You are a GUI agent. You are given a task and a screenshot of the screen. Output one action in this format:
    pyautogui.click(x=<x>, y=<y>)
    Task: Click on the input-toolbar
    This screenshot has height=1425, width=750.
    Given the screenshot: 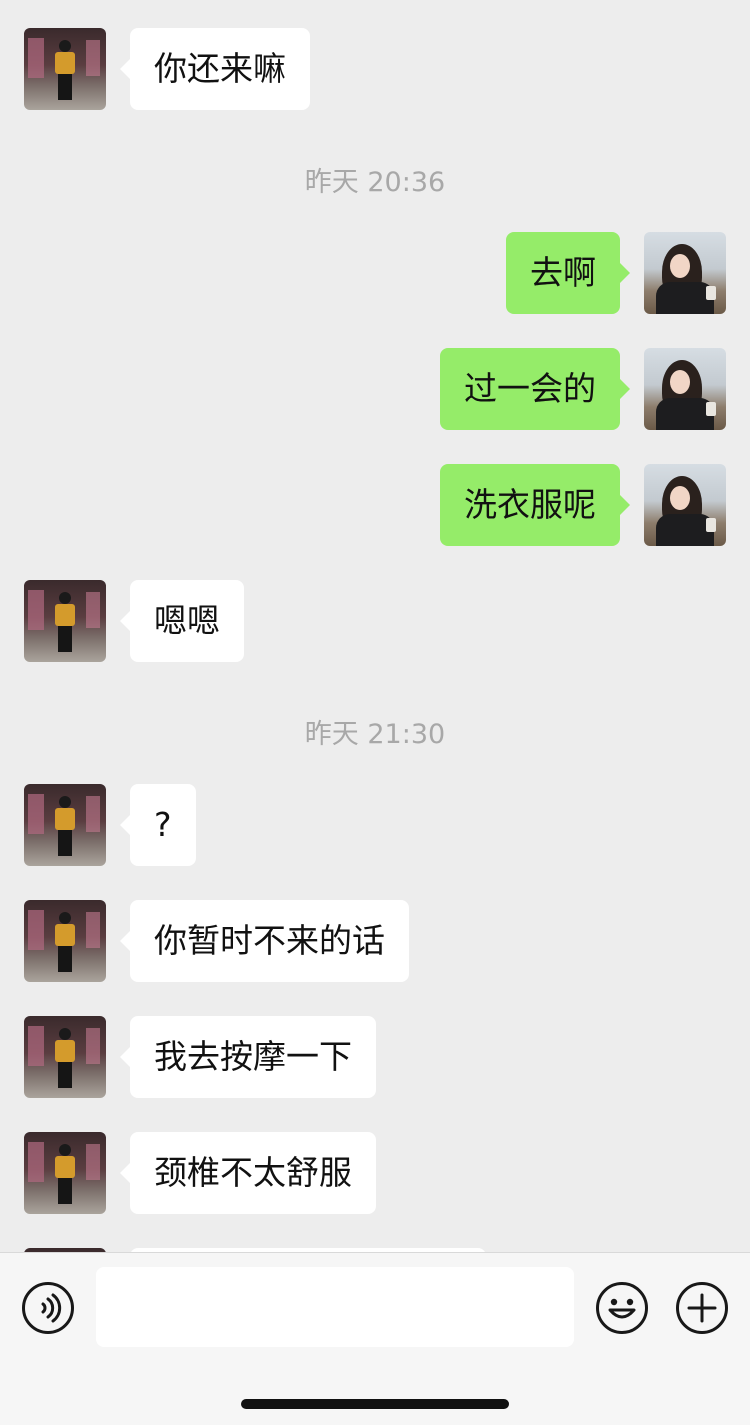 What is the action you would take?
    pyautogui.click(x=375, y=1338)
    